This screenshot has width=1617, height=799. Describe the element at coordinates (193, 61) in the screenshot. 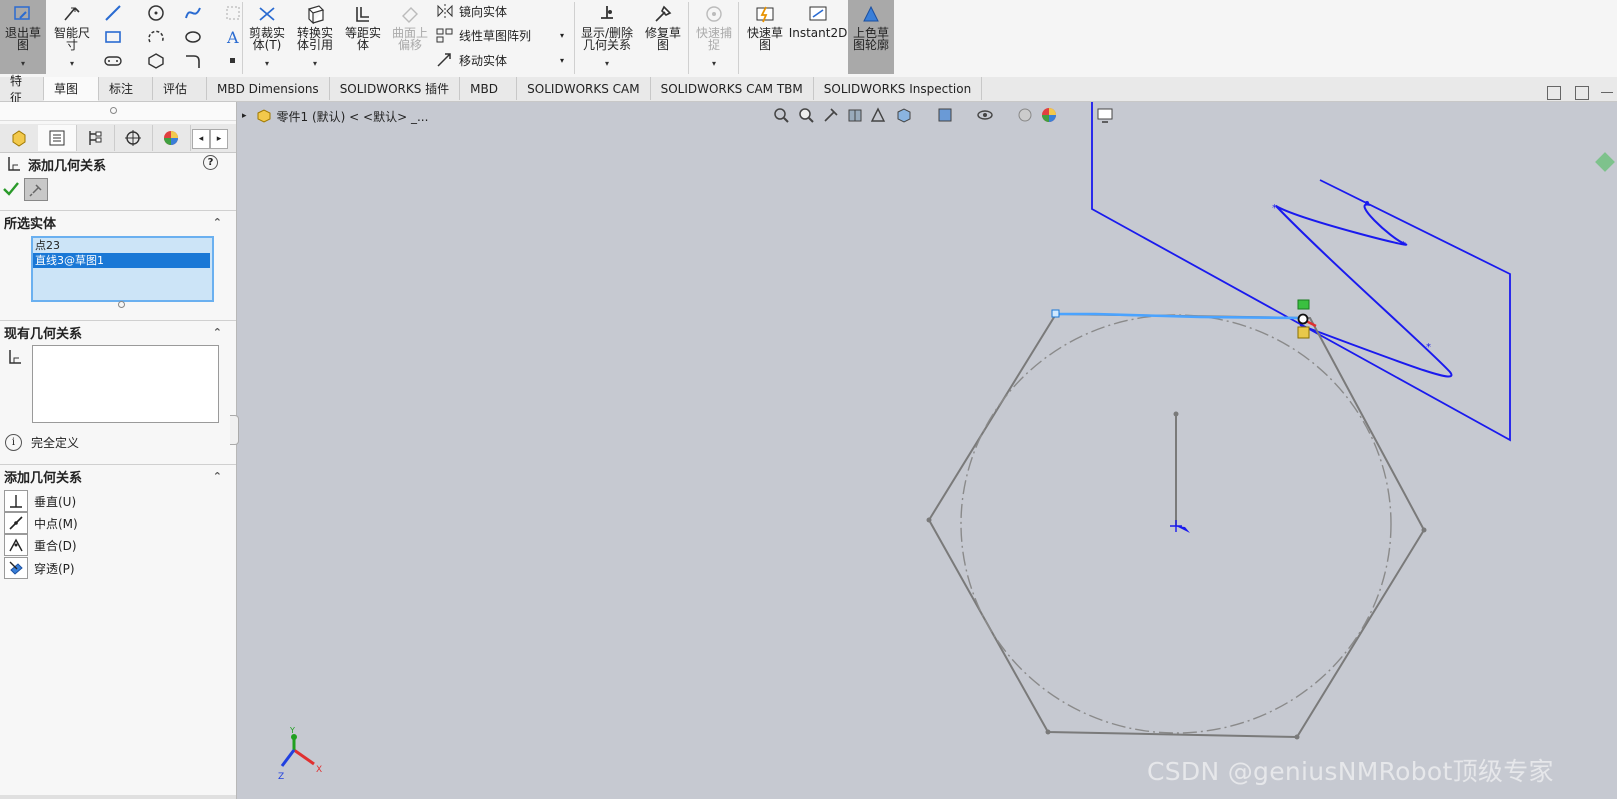

I see `fillet-tool-icon` at that location.